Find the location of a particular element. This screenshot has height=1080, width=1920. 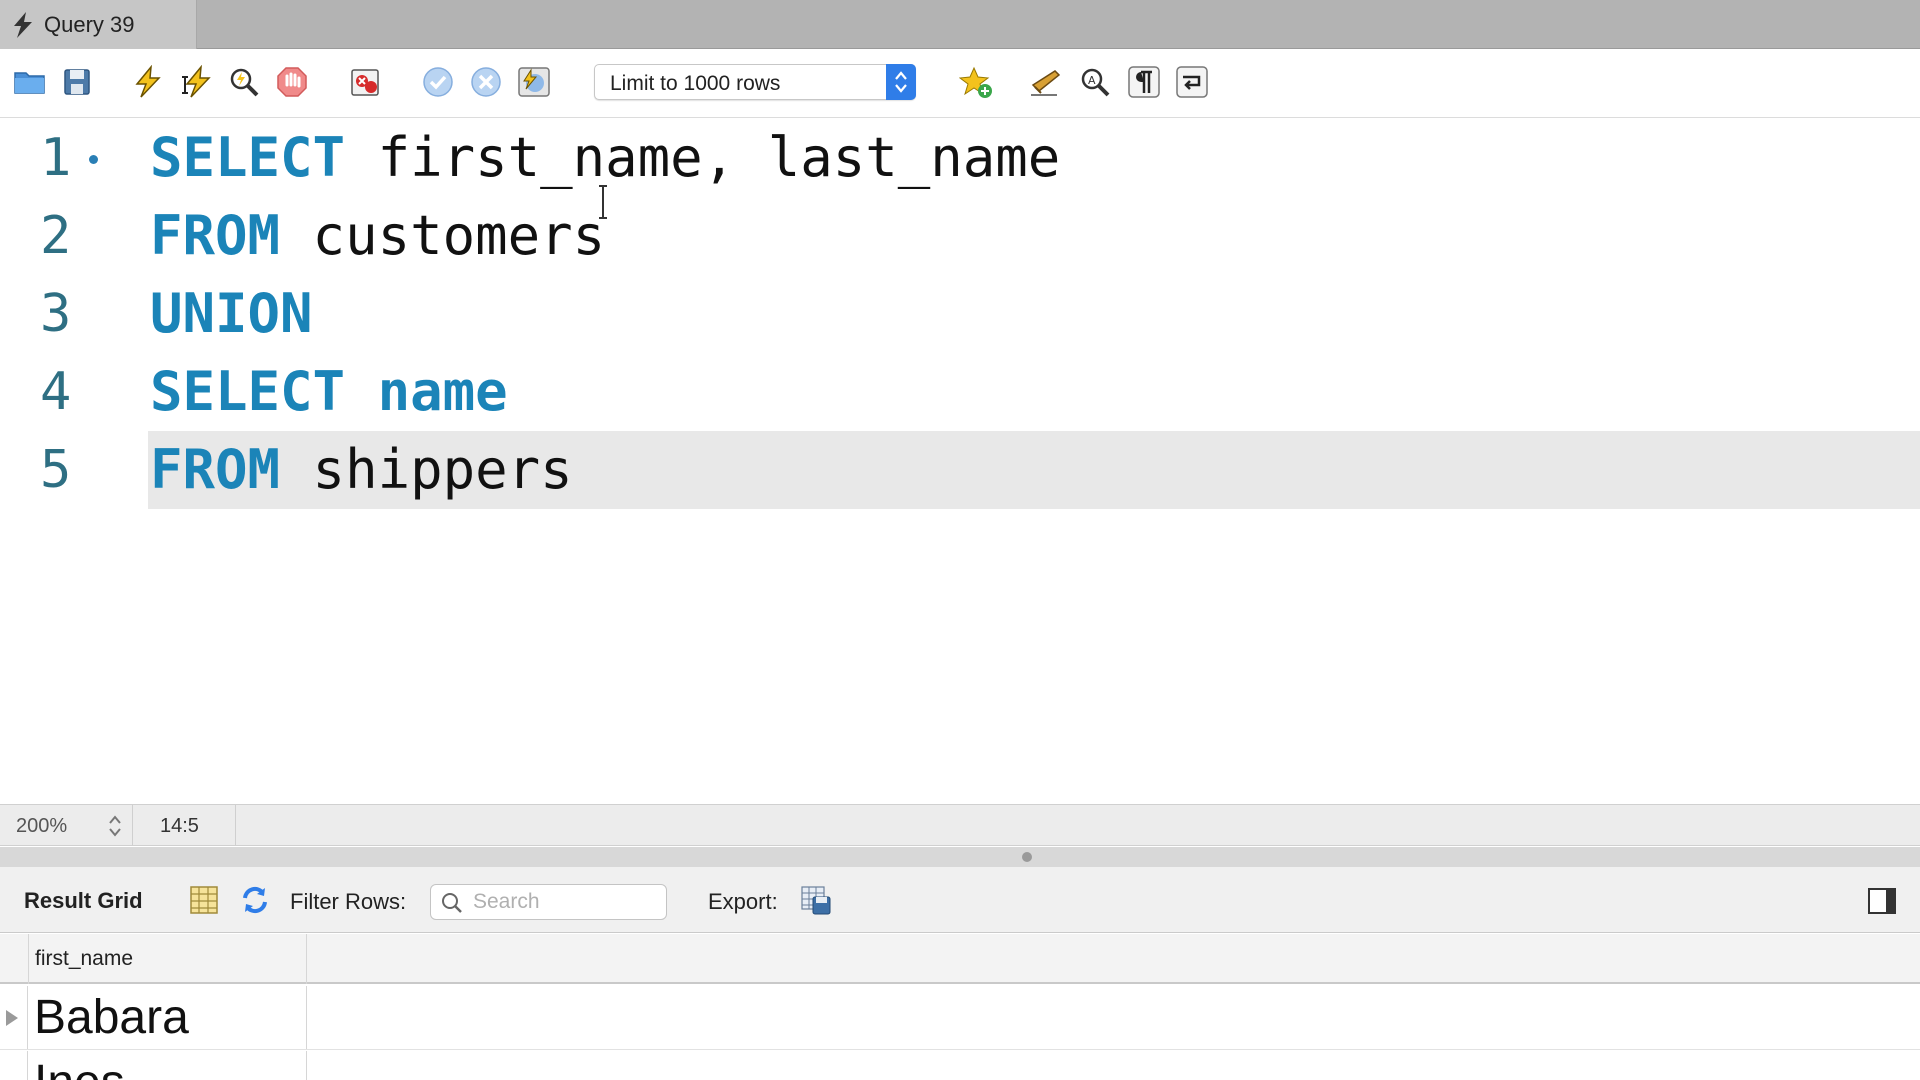

code-line: 5 FROM shippers is located at coordinates (960, 473).